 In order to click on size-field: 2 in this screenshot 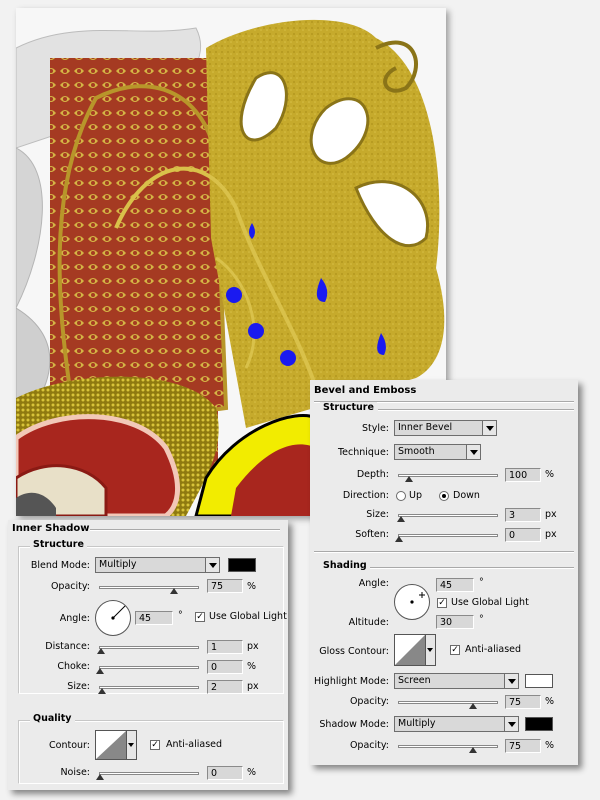, I will do `click(225, 687)`.